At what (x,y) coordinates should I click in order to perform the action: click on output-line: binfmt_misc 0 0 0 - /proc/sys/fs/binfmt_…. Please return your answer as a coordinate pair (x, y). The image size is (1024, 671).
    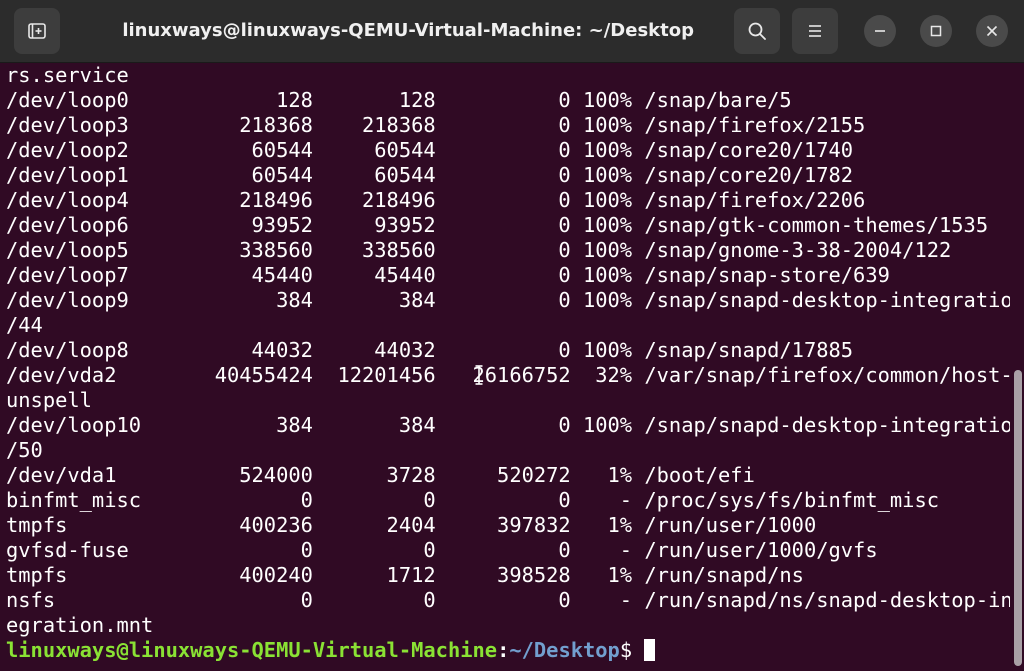
    Looking at the image, I should click on (472, 500).